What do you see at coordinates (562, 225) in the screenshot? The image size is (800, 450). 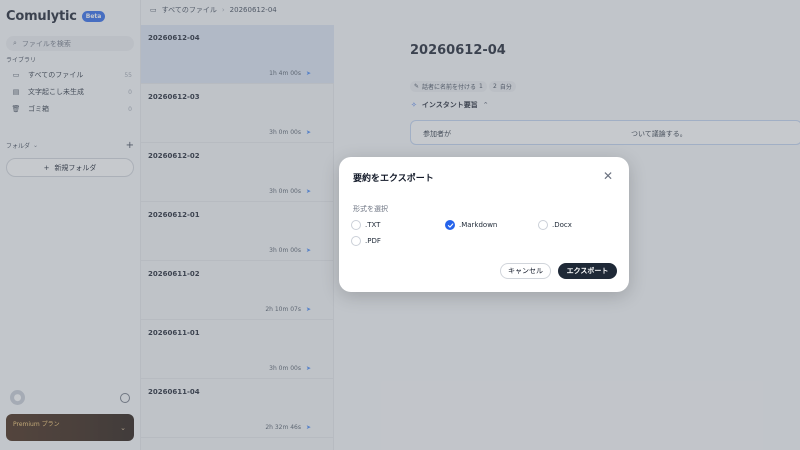 I see `format-option-label: .Docx` at bounding box center [562, 225].